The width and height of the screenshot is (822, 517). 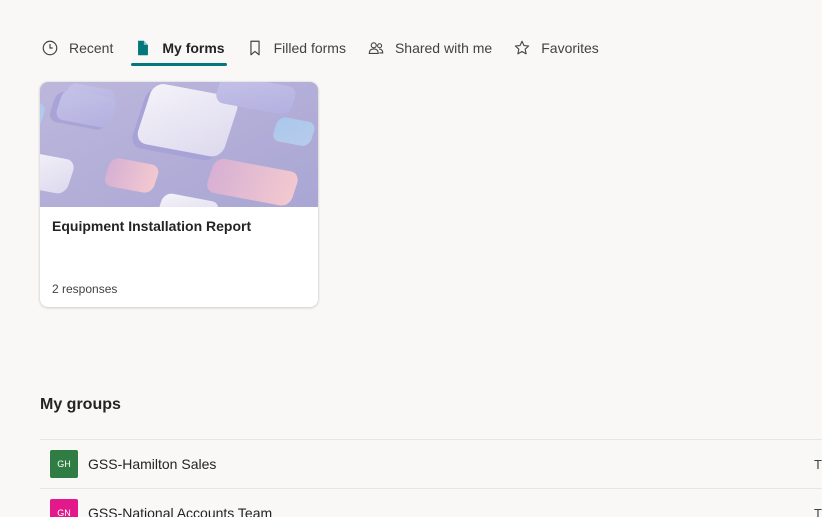 I want to click on group-row: GH GSS-Hamilton Sales T, so click(x=431, y=463).